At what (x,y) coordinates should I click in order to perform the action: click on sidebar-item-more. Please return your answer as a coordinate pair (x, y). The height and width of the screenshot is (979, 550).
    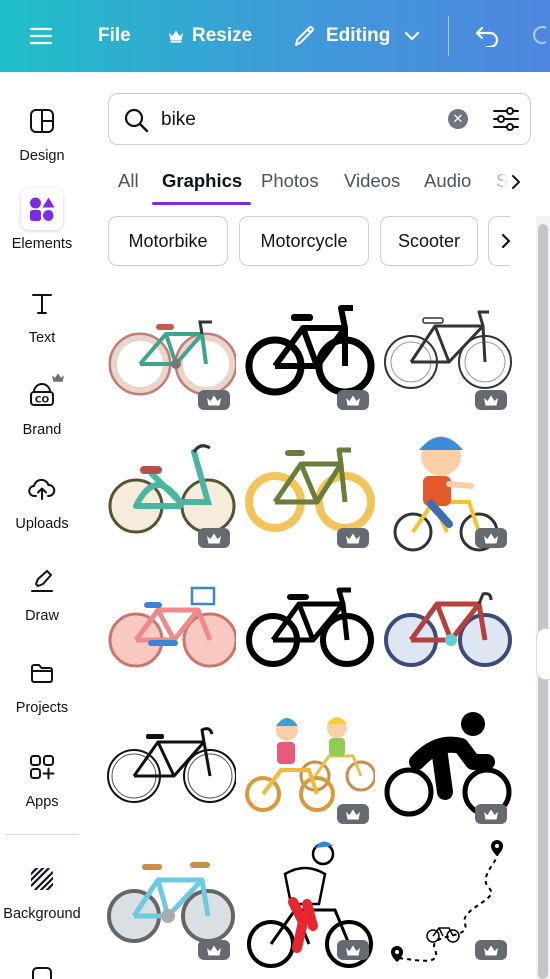
    Looking at the image, I should click on (42, 967).